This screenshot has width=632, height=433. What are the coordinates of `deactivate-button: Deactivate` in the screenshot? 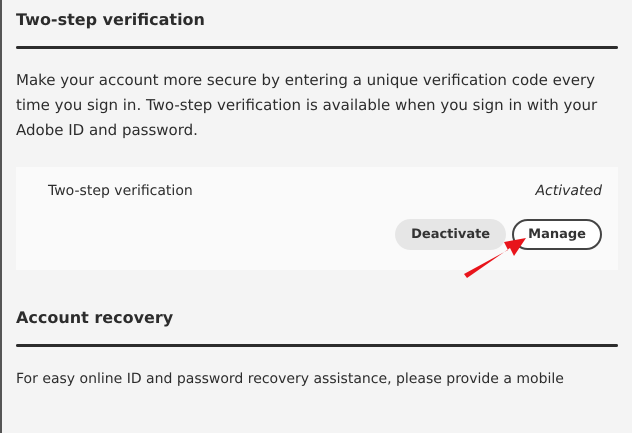 It's located at (450, 234).